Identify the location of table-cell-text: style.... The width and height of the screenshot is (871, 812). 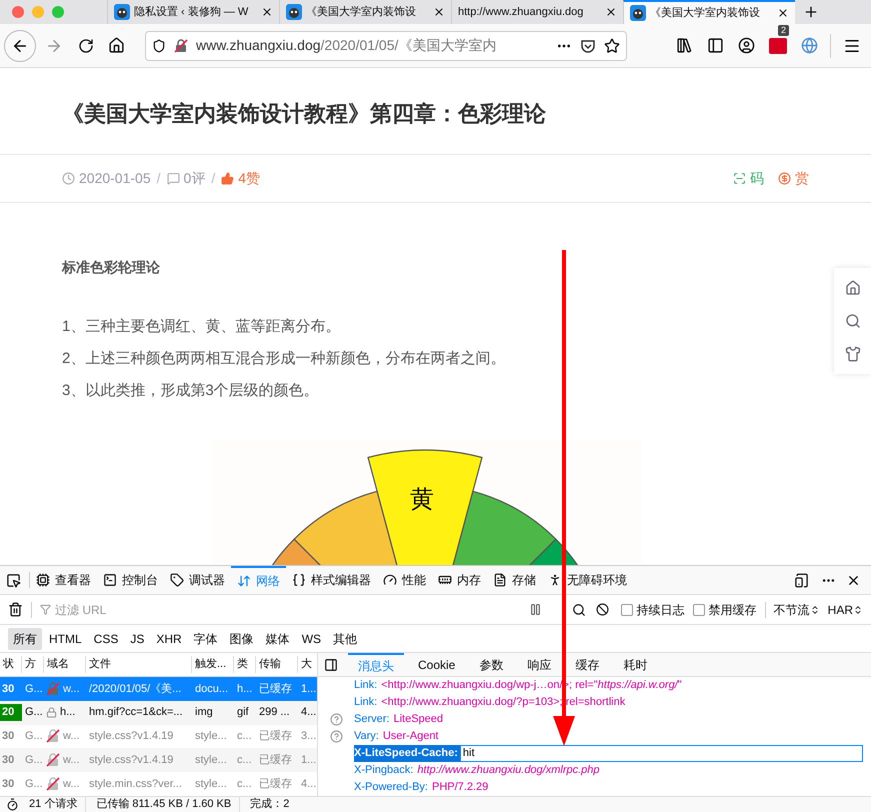
(211, 784).